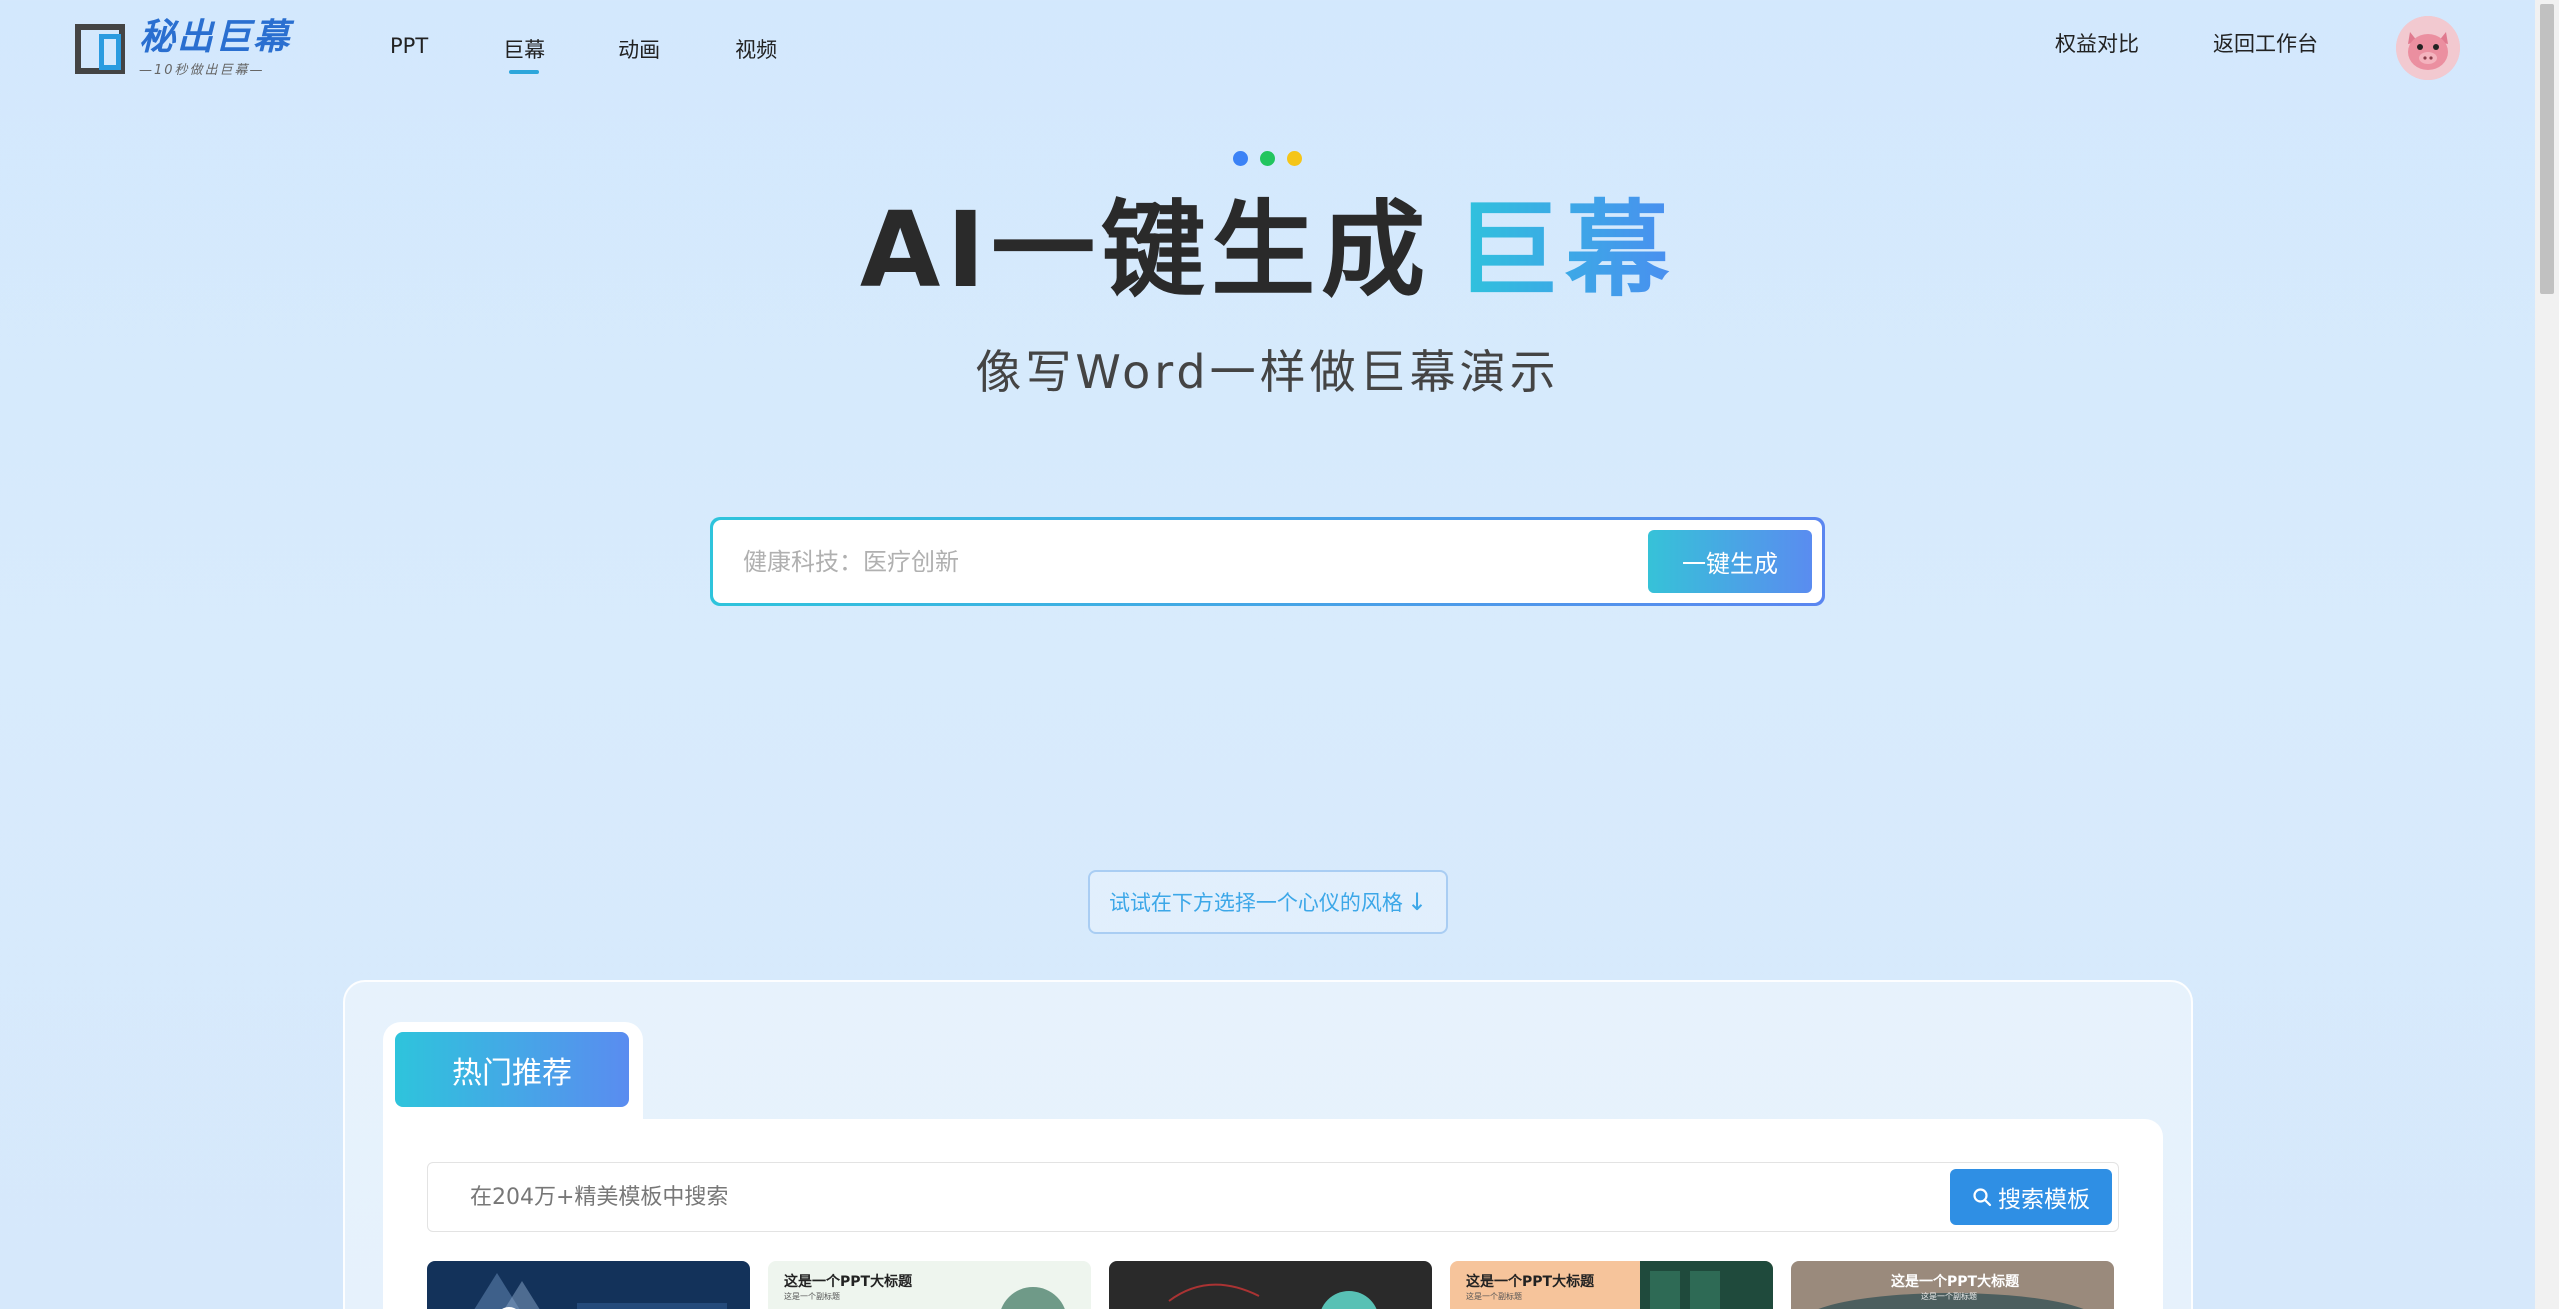  I want to click on pig-avatar-icon, so click(2428, 48).